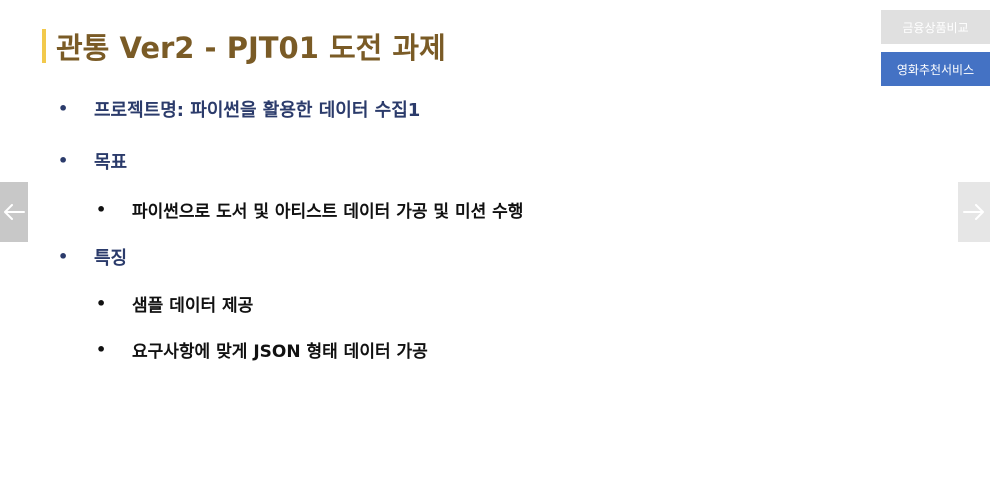 Image resolution: width=990 pixels, height=488 pixels. Describe the element at coordinates (257, 110) in the screenshot. I see `bullet-text: 프로젝트명: 파이썬을 활용한 데이터 수집1` at that location.